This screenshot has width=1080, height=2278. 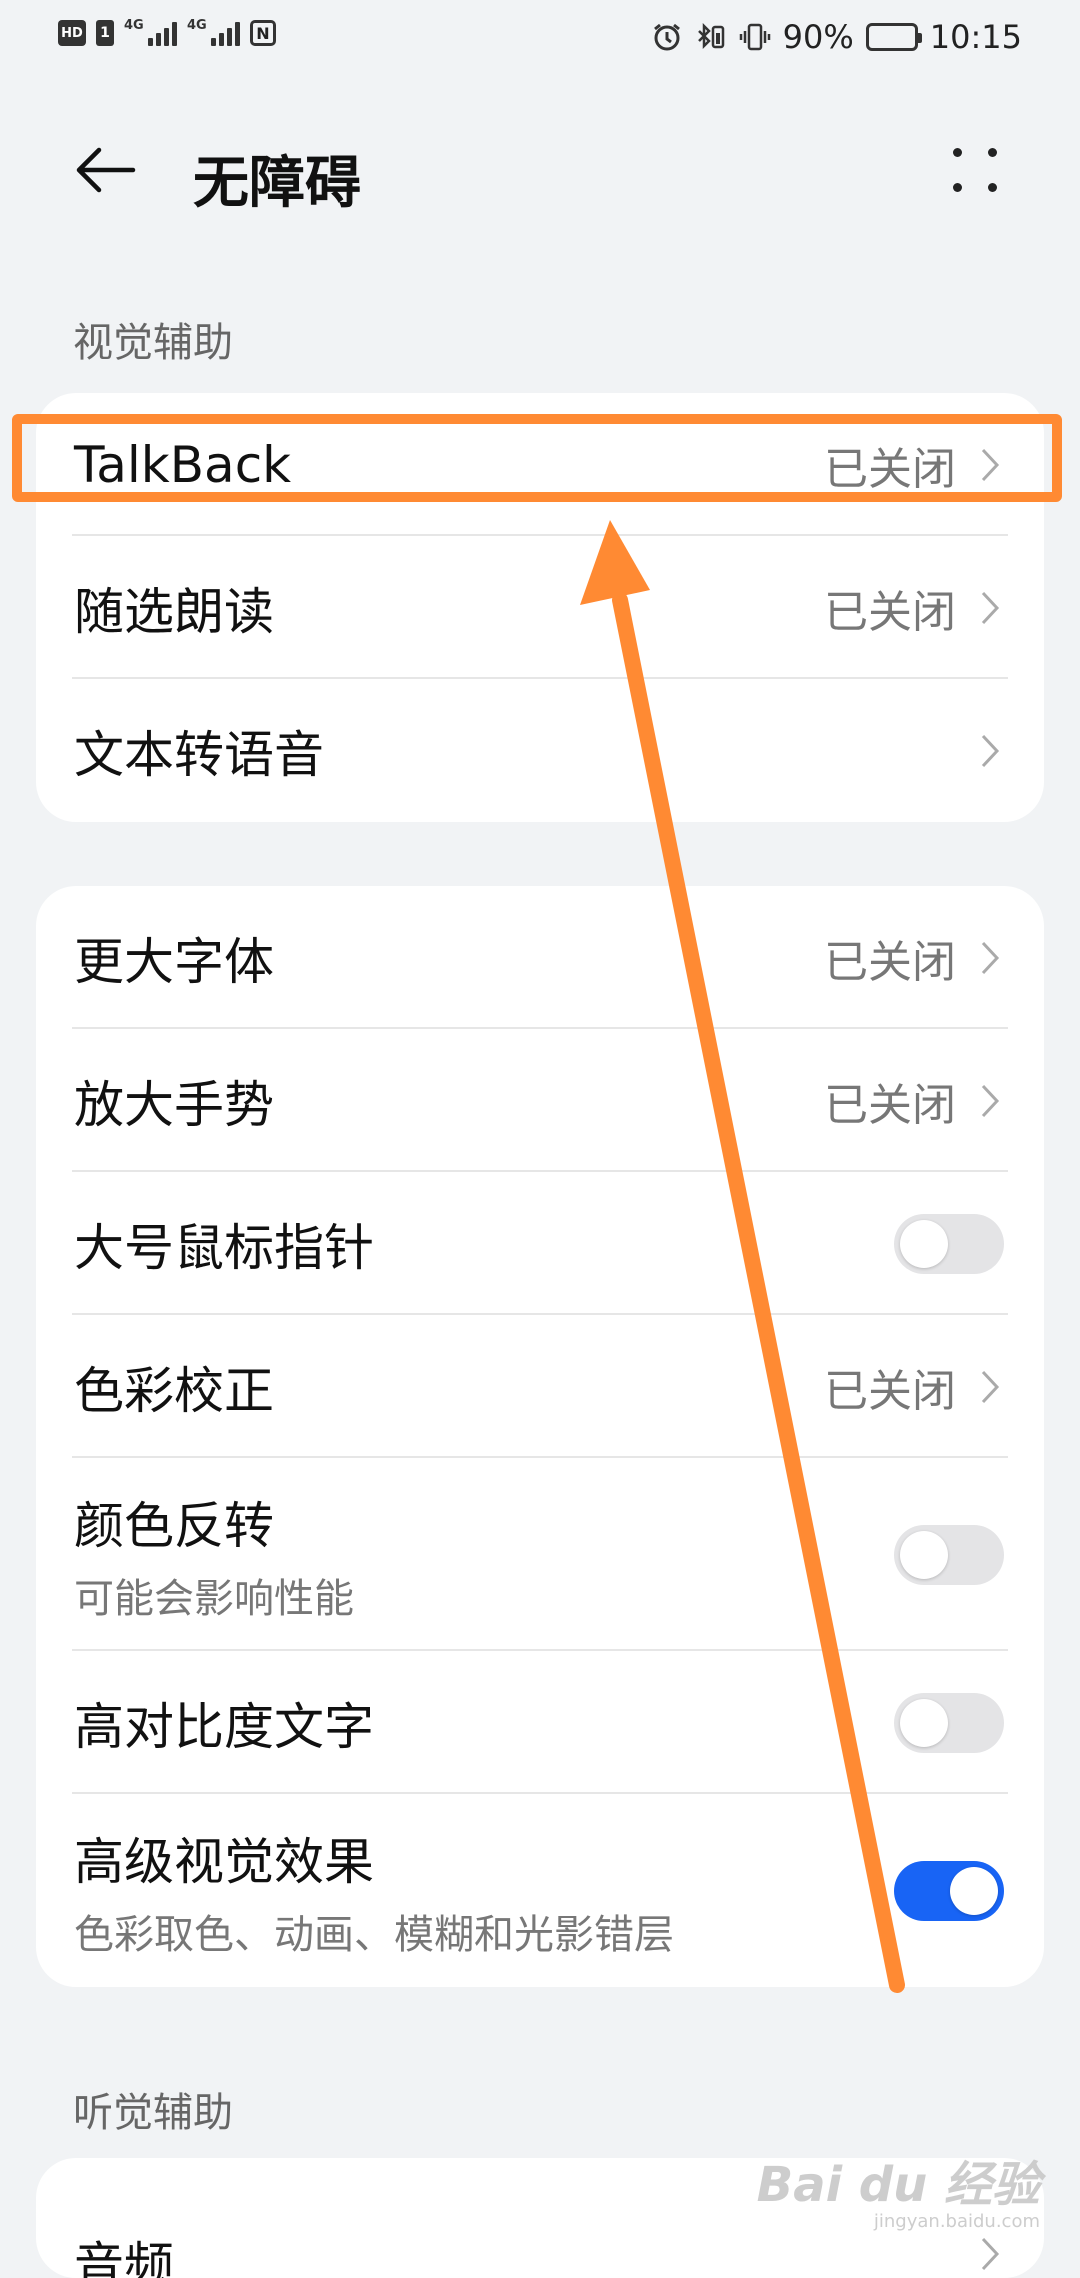 What do you see at coordinates (374, 1934) in the screenshot?
I see `row-subtitle: 色彩取色、动画、模糊和光影错层` at bounding box center [374, 1934].